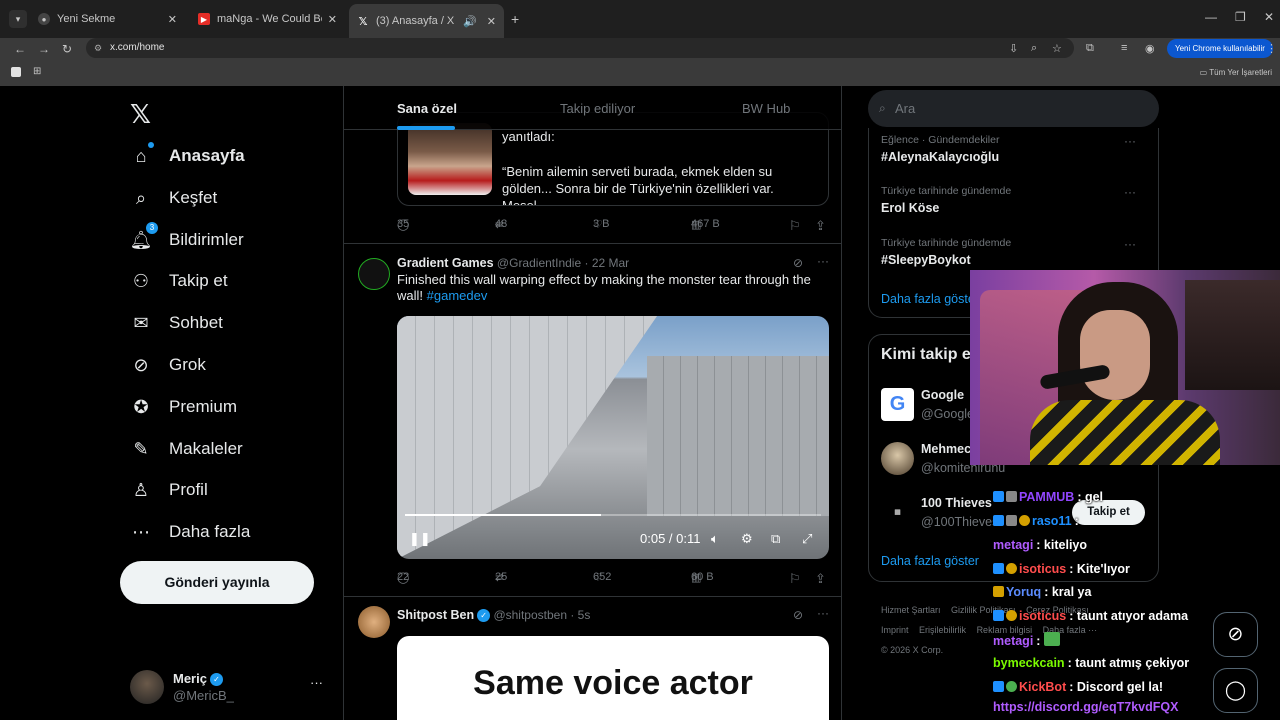 The height and width of the screenshot is (720, 1280). I want to click on nav-articles: ✎ Makaleler, so click(186, 449).